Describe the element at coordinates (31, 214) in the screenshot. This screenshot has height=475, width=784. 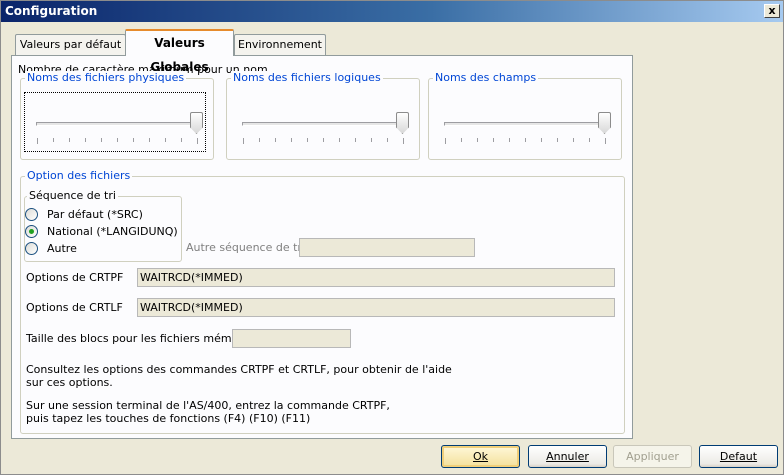
I see `radio-default-src` at that location.